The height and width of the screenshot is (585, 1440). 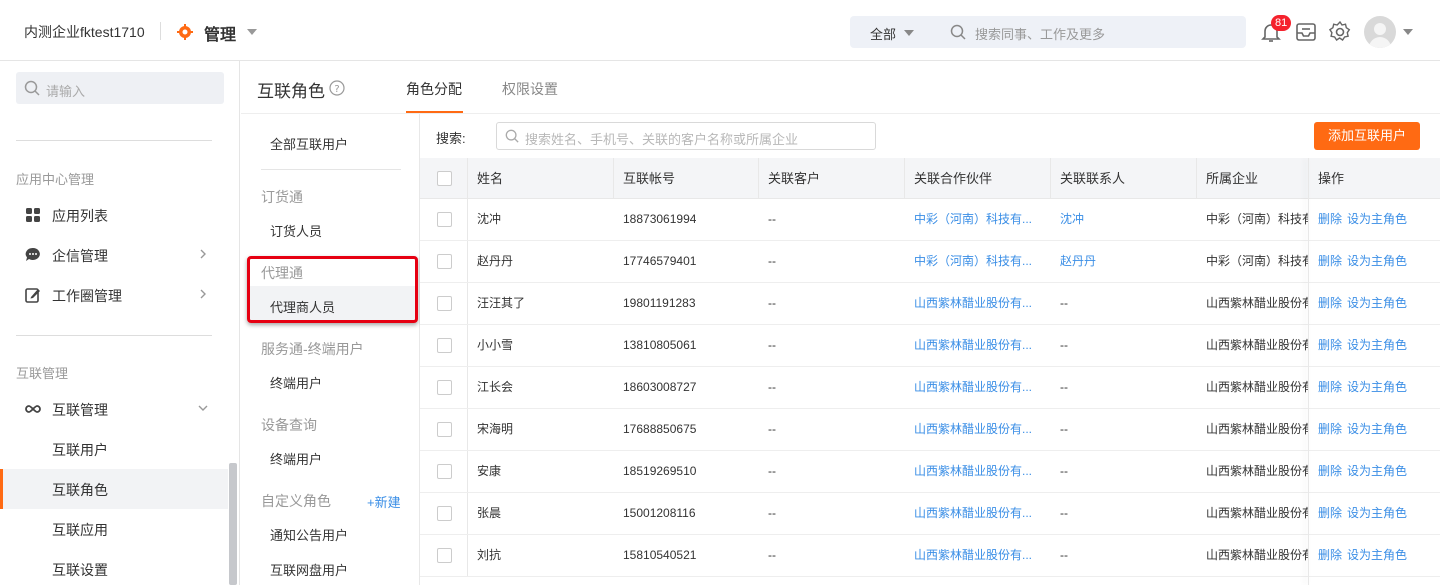 What do you see at coordinates (1040, 33) in the screenshot?
I see `global-search-input: 搜索同事、工作及更多` at bounding box center [1040, 33].